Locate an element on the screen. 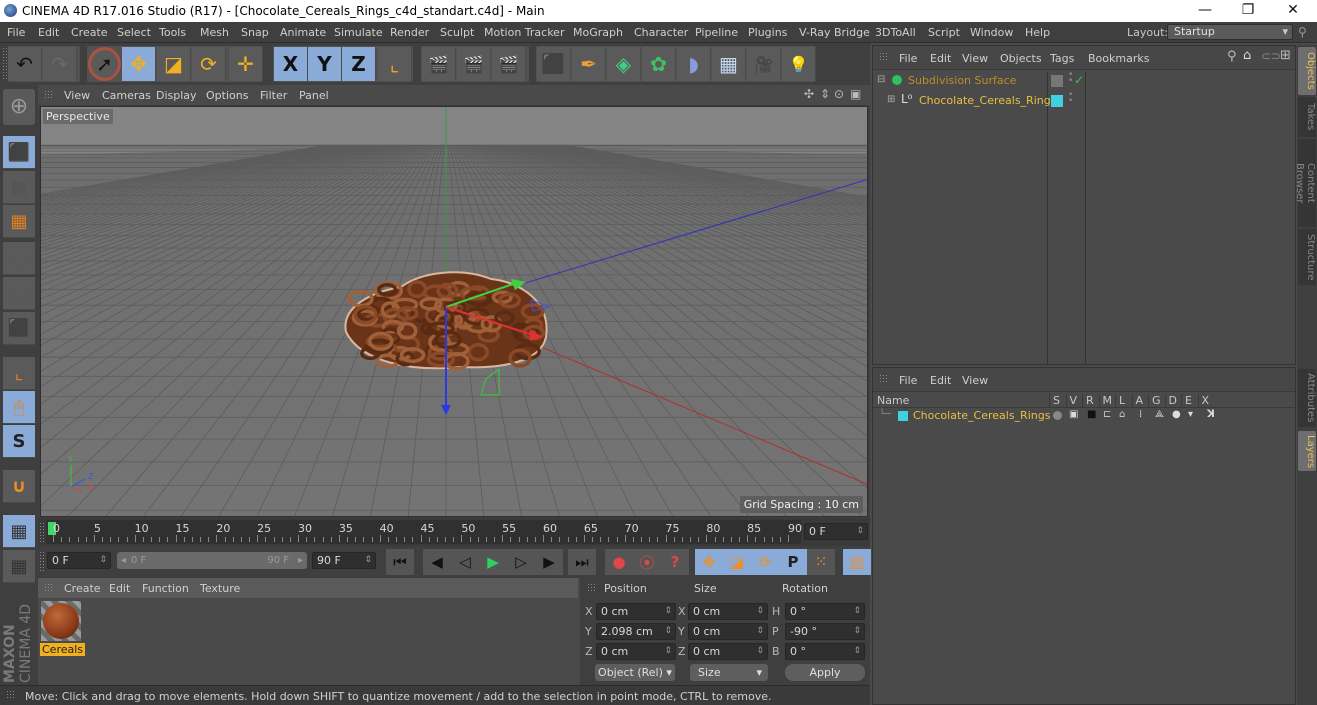 The height and width of the screenshot is (705, 1317). layer-col-v: V is located at coordinates (1071, 400).